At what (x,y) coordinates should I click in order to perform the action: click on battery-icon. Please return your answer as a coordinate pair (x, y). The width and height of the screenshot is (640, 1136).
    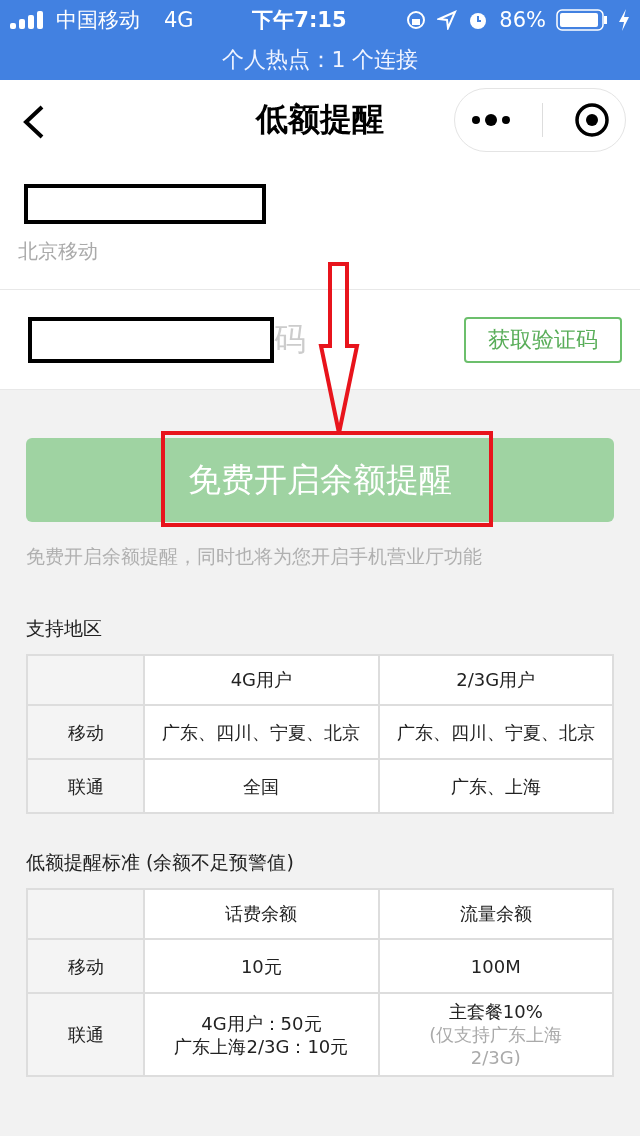
    Looking at the image, I should click on (582, 20).